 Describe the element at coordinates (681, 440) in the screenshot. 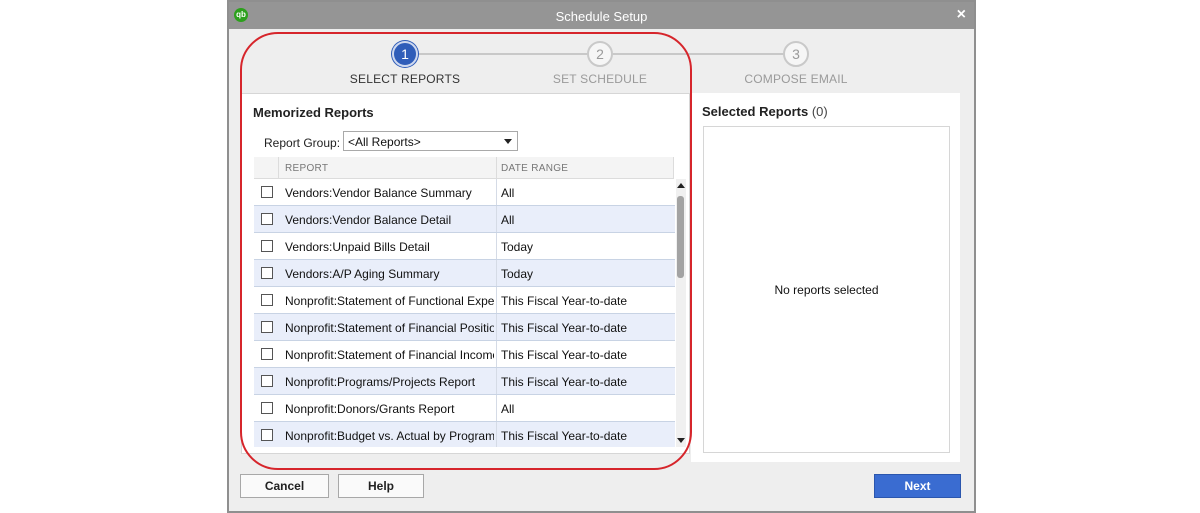

I see `scroll-down-icon` at that location.